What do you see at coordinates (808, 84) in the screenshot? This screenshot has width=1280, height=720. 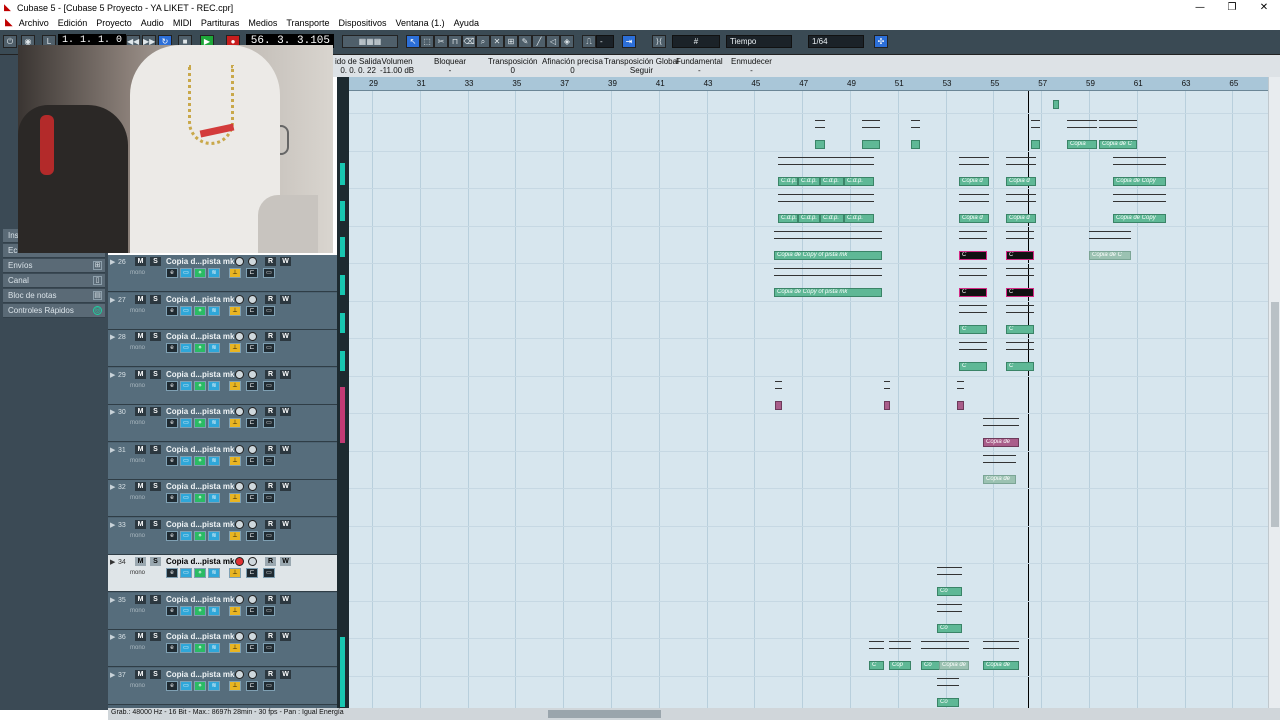 I see `timeline-ruler: 29 31 33 35 37 39 41 43 45 47 49 51 53 55 57 59 61 63 65` at bounding box center [808, 84].